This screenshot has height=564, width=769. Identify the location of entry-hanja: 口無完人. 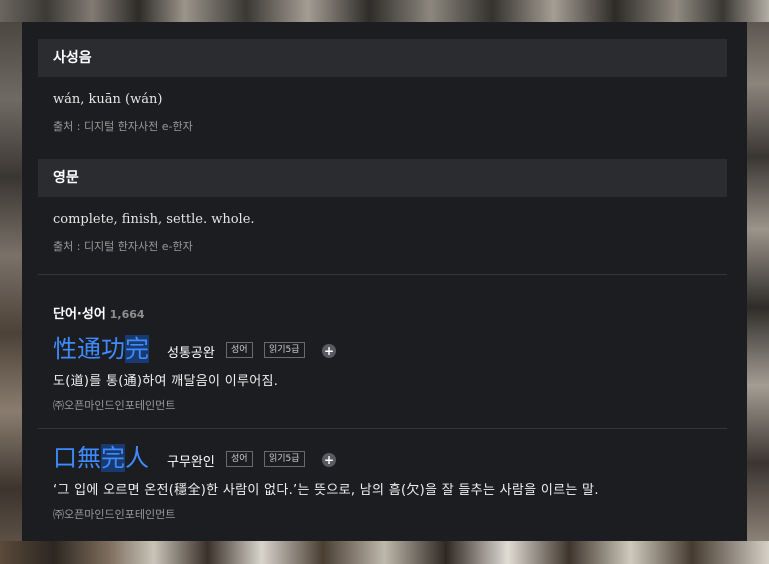
(101, 458).